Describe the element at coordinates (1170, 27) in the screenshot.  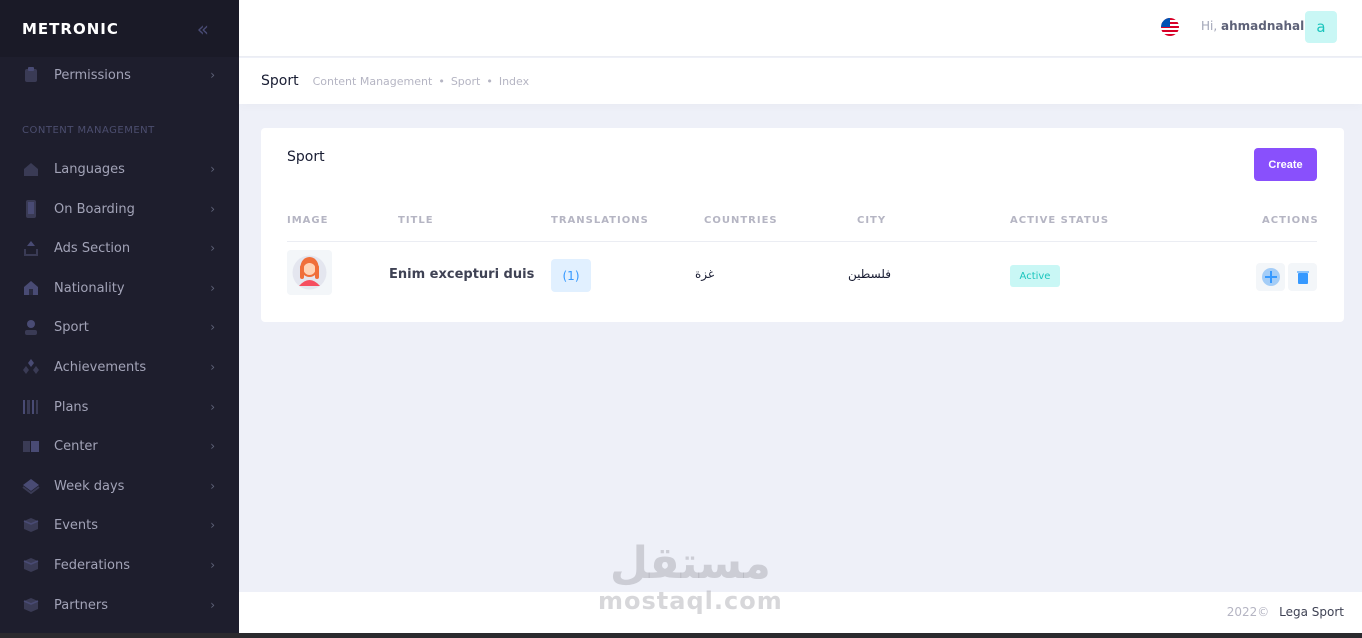
I see `us-flag-icon` at that location.